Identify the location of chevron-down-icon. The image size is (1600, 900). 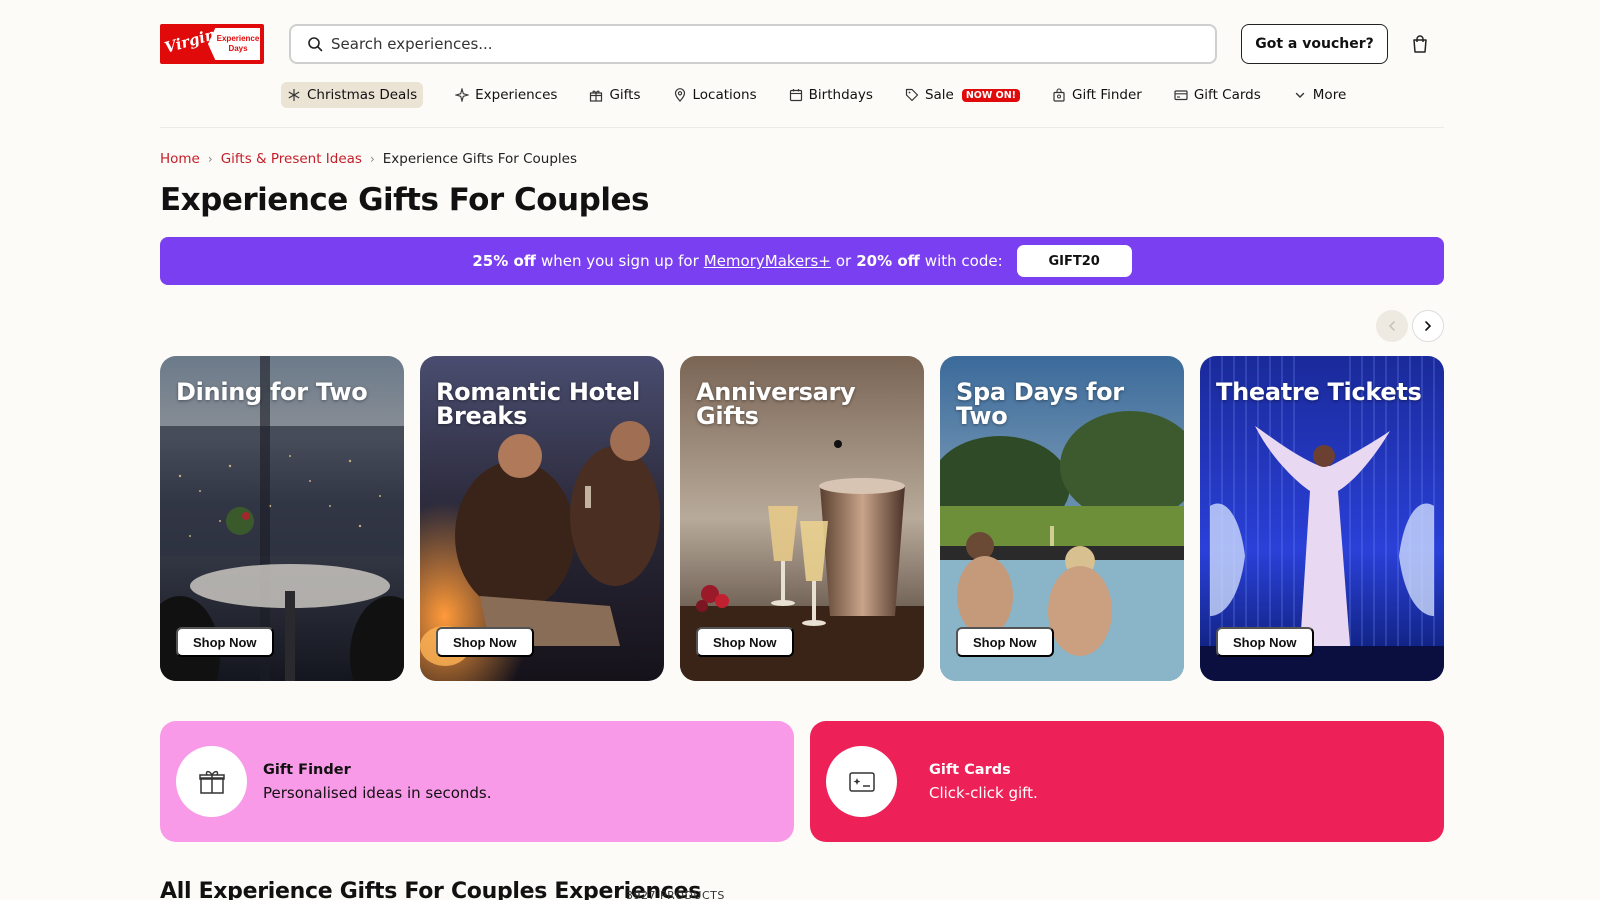
(1299, 95).